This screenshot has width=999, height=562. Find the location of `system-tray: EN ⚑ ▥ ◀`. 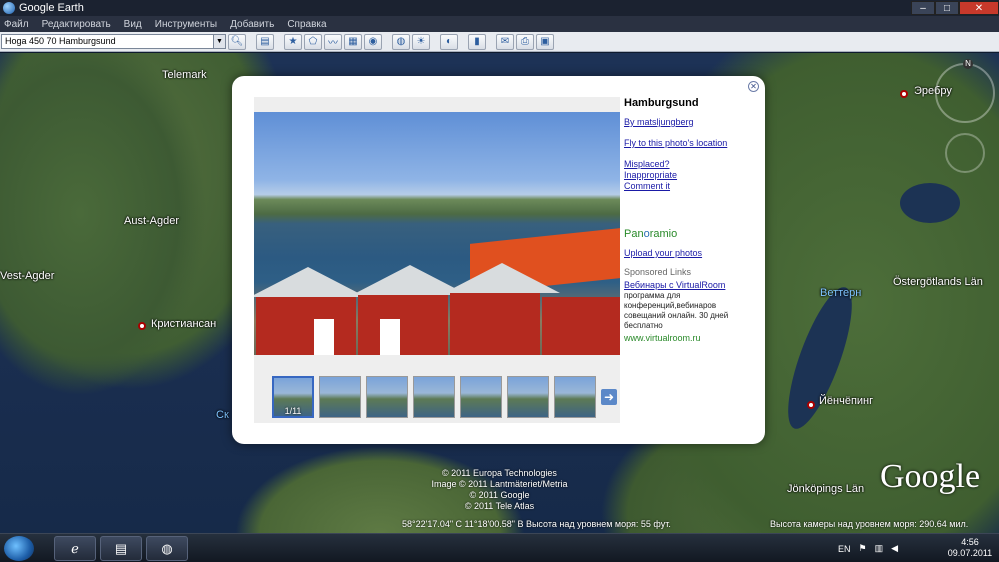

system-tray: EN ⚑ ▥ ◀ is located at coordinates (872, 548).